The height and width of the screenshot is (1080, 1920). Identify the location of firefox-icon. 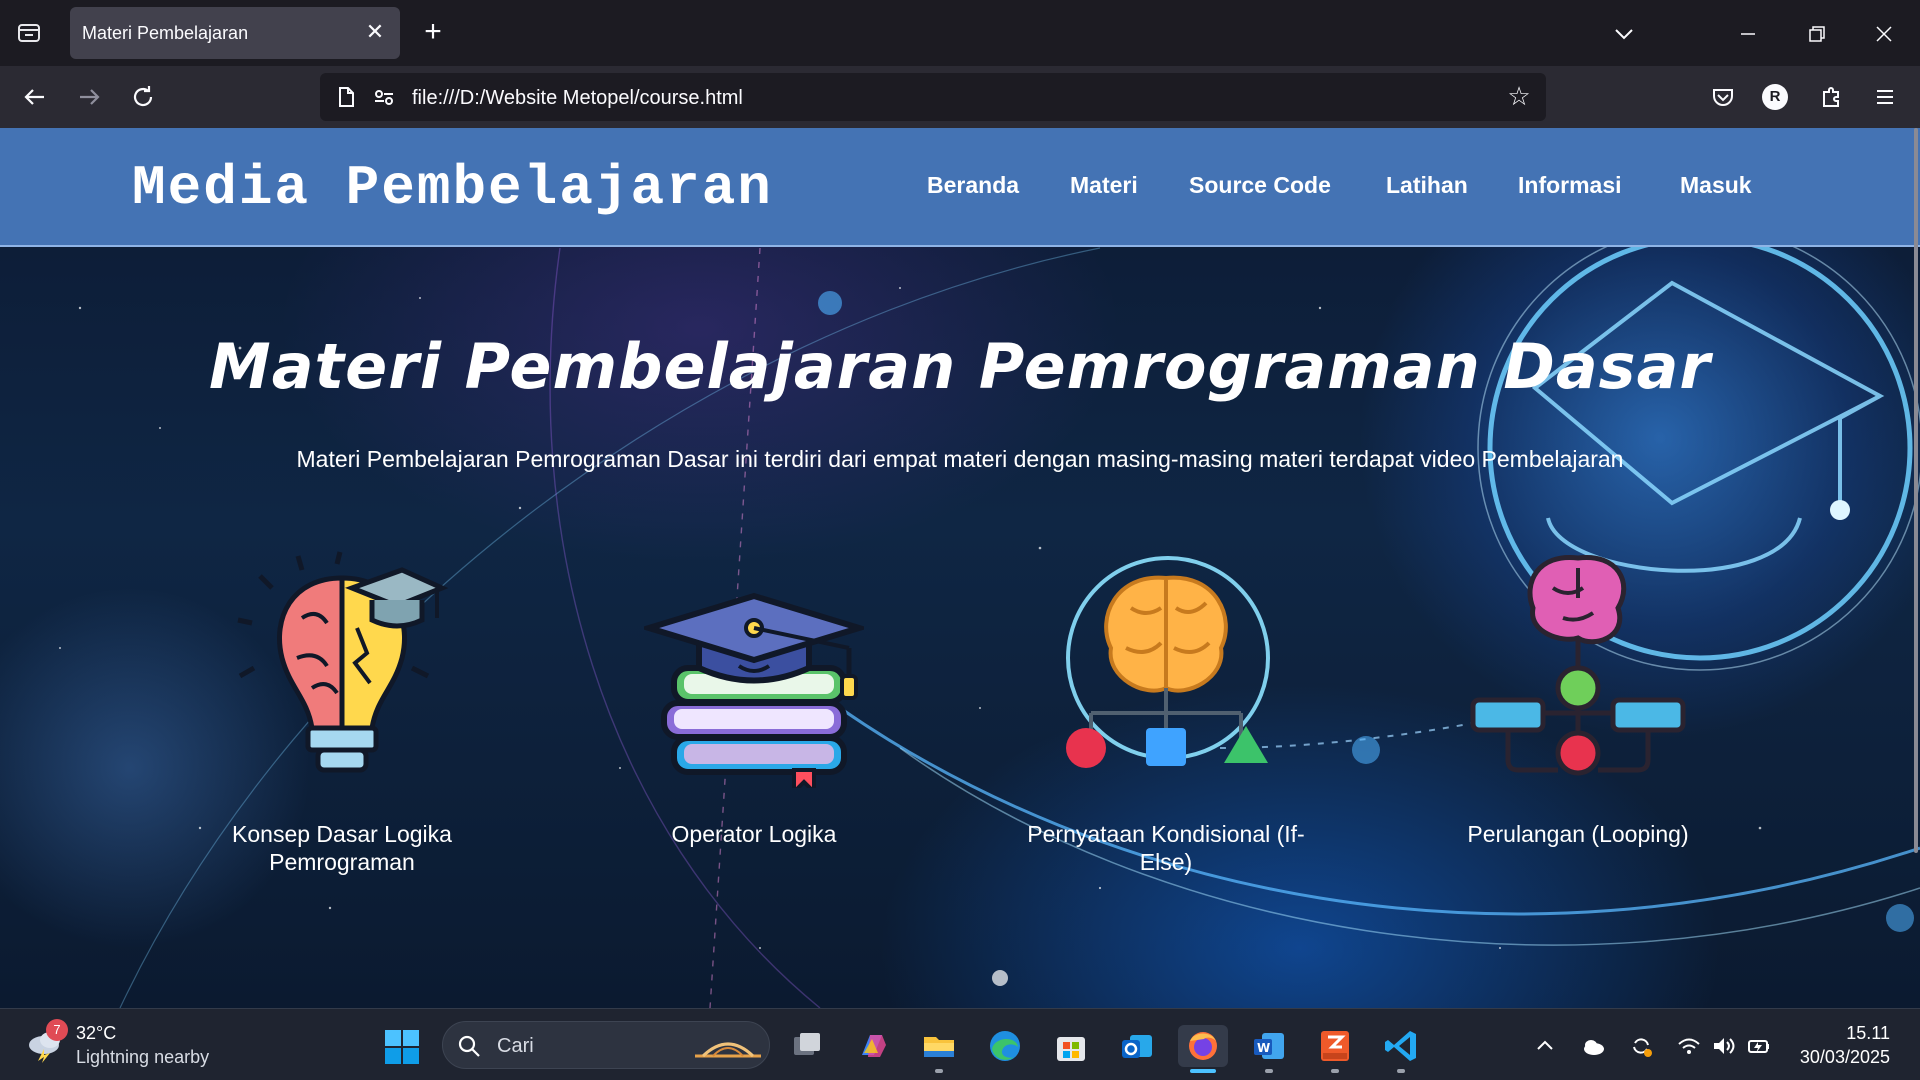
(1203, 1046).